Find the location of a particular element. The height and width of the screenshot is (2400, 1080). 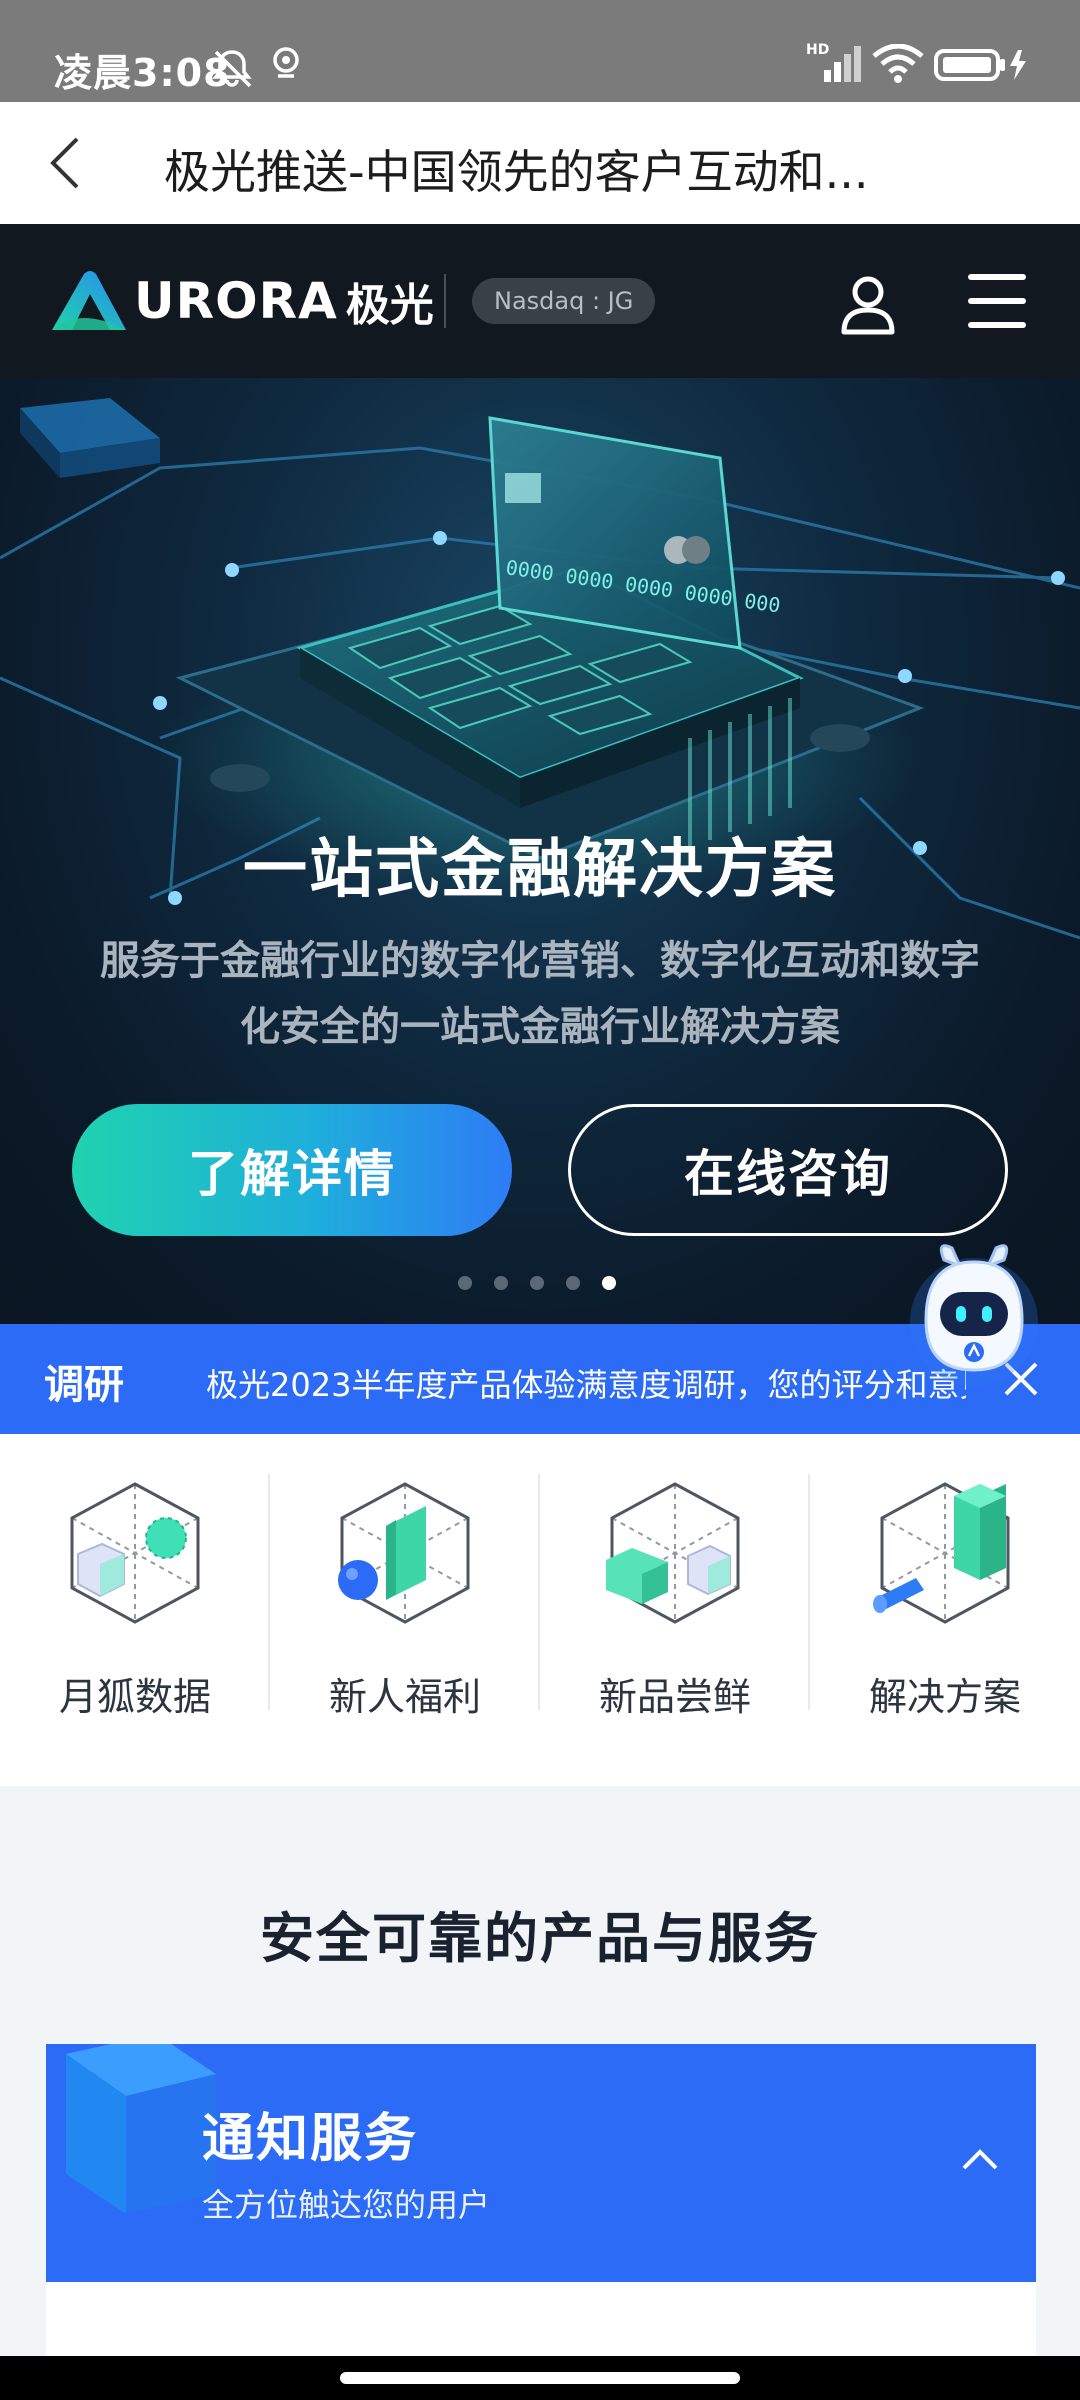

location-icon is located at coordinates (286, 66).